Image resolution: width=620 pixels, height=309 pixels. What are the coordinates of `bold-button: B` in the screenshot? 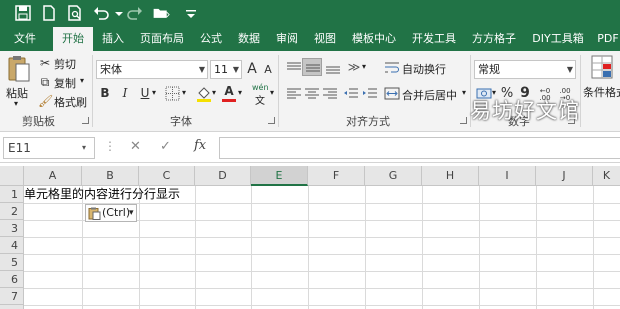 It's located at (105, 93).